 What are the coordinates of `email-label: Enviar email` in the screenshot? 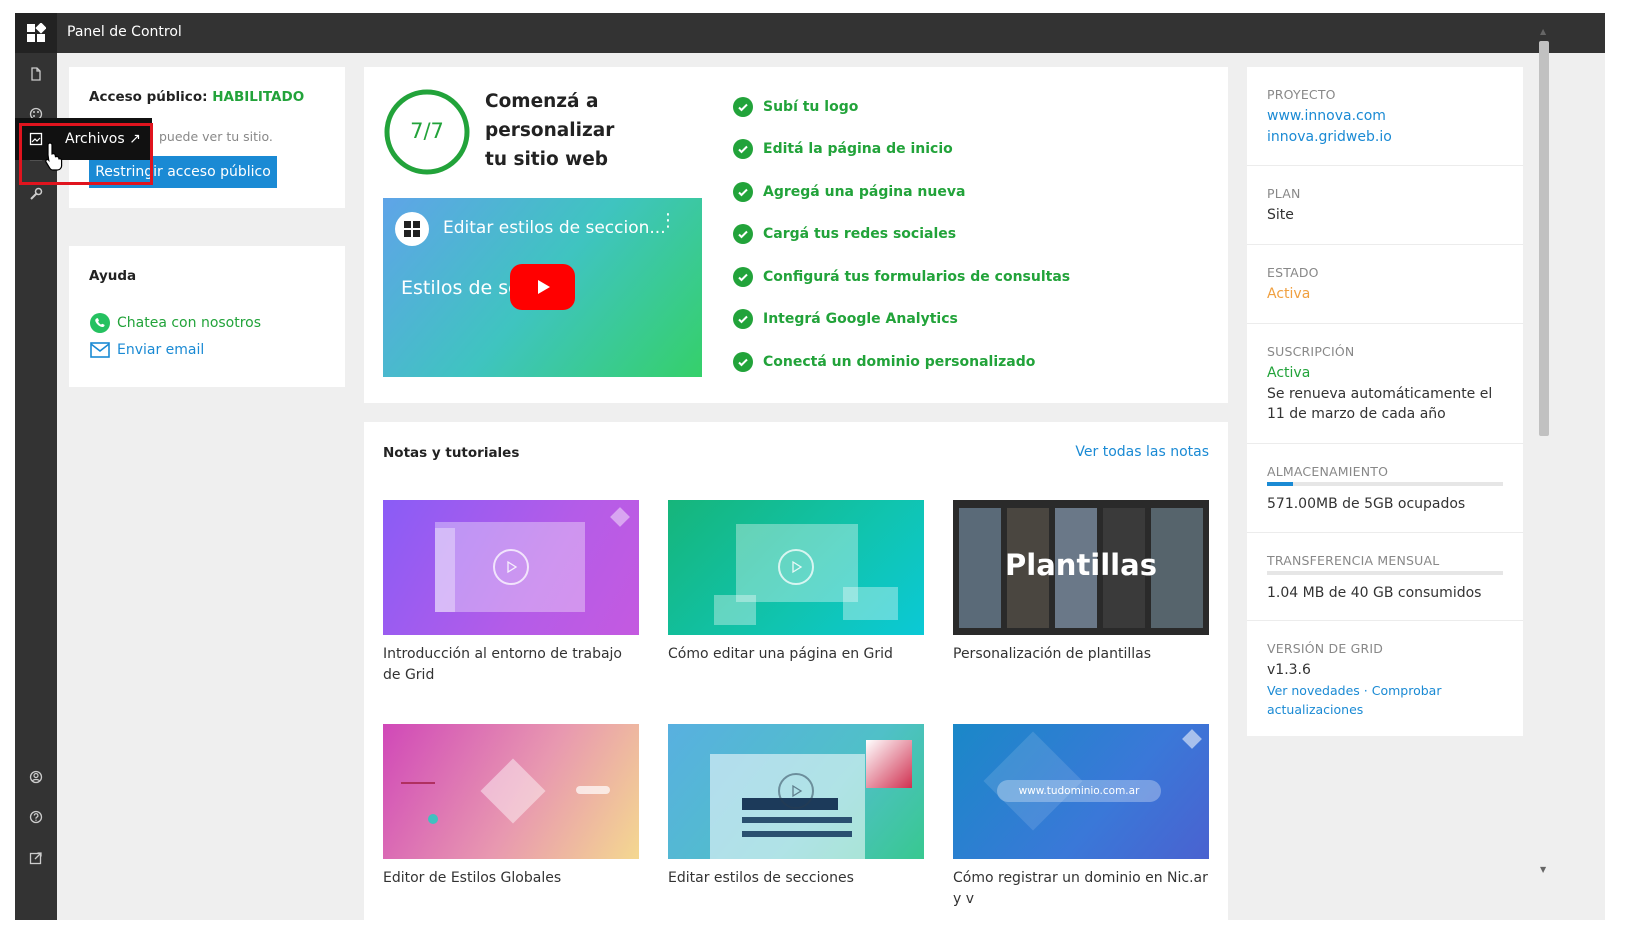 It's located at (161, 350).